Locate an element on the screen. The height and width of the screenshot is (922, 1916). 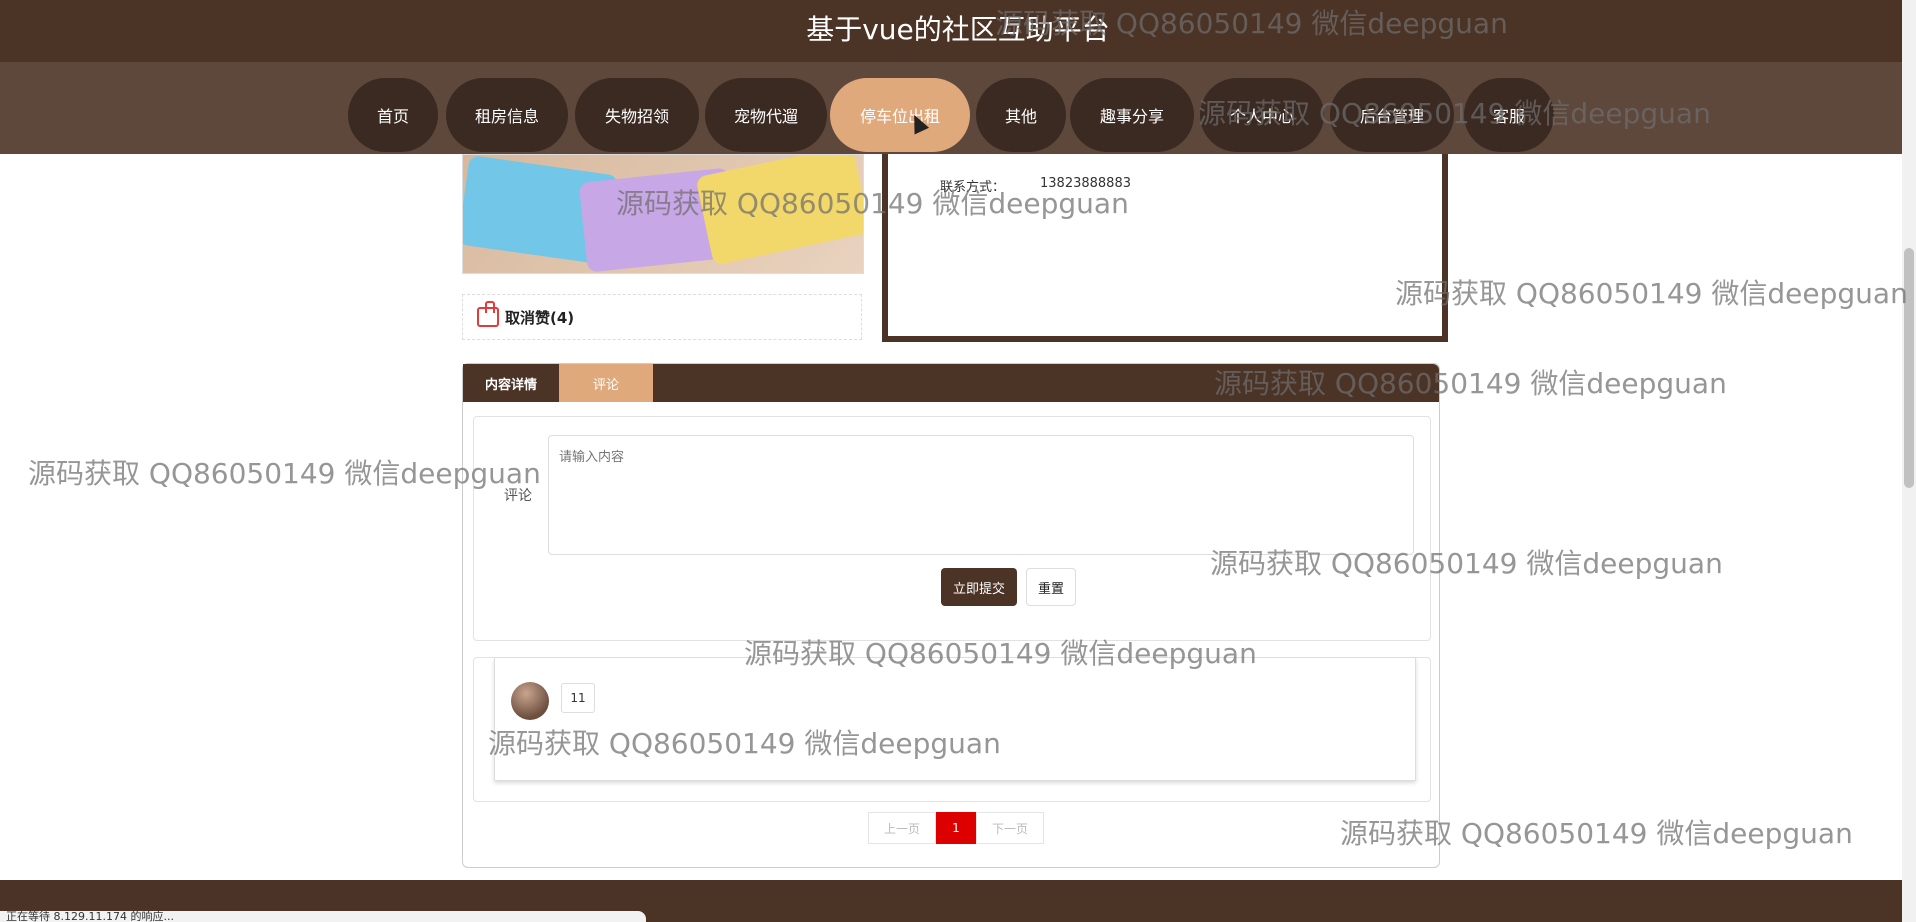
nav-personal-center: 个人中心 is located at coordinates (1262, 115).